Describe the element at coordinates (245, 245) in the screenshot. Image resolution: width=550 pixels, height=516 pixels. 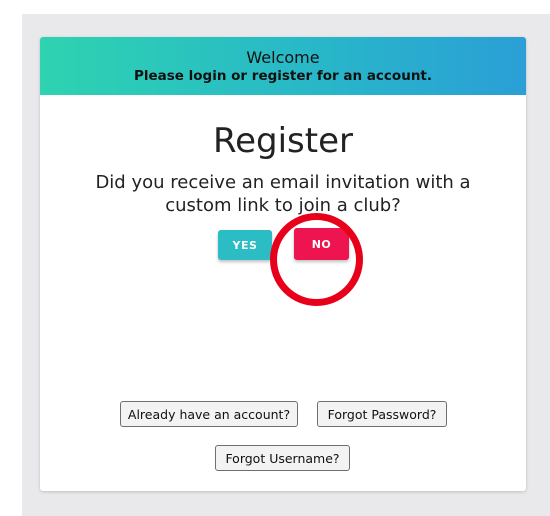
I see `yes-button: YES` at that location.